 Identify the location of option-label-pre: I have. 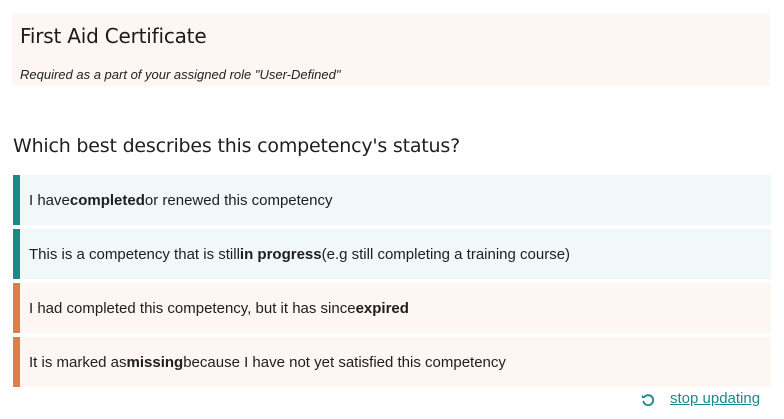
(49, 200).